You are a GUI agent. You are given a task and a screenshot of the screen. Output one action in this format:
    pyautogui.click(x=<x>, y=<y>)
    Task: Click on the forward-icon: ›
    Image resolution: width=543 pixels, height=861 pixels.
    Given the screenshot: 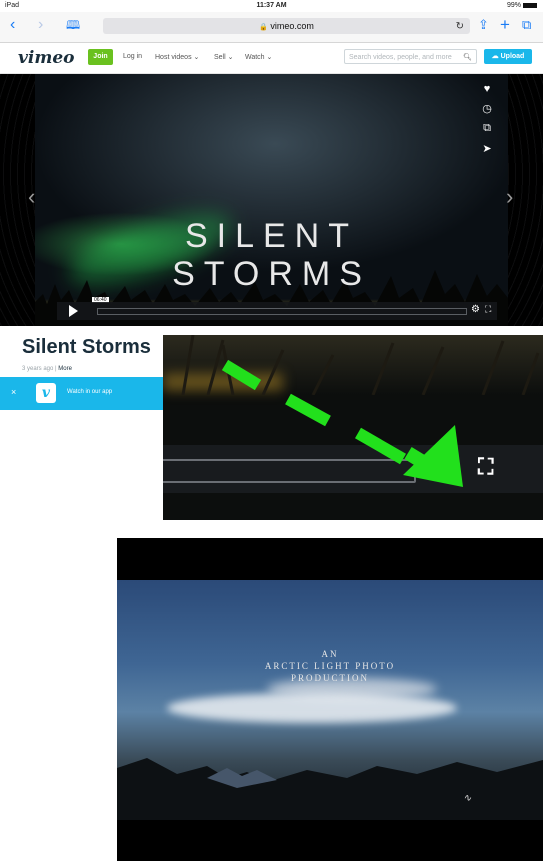 What is the action you would take?
    pyautogui.click(x=40, y=25)
    